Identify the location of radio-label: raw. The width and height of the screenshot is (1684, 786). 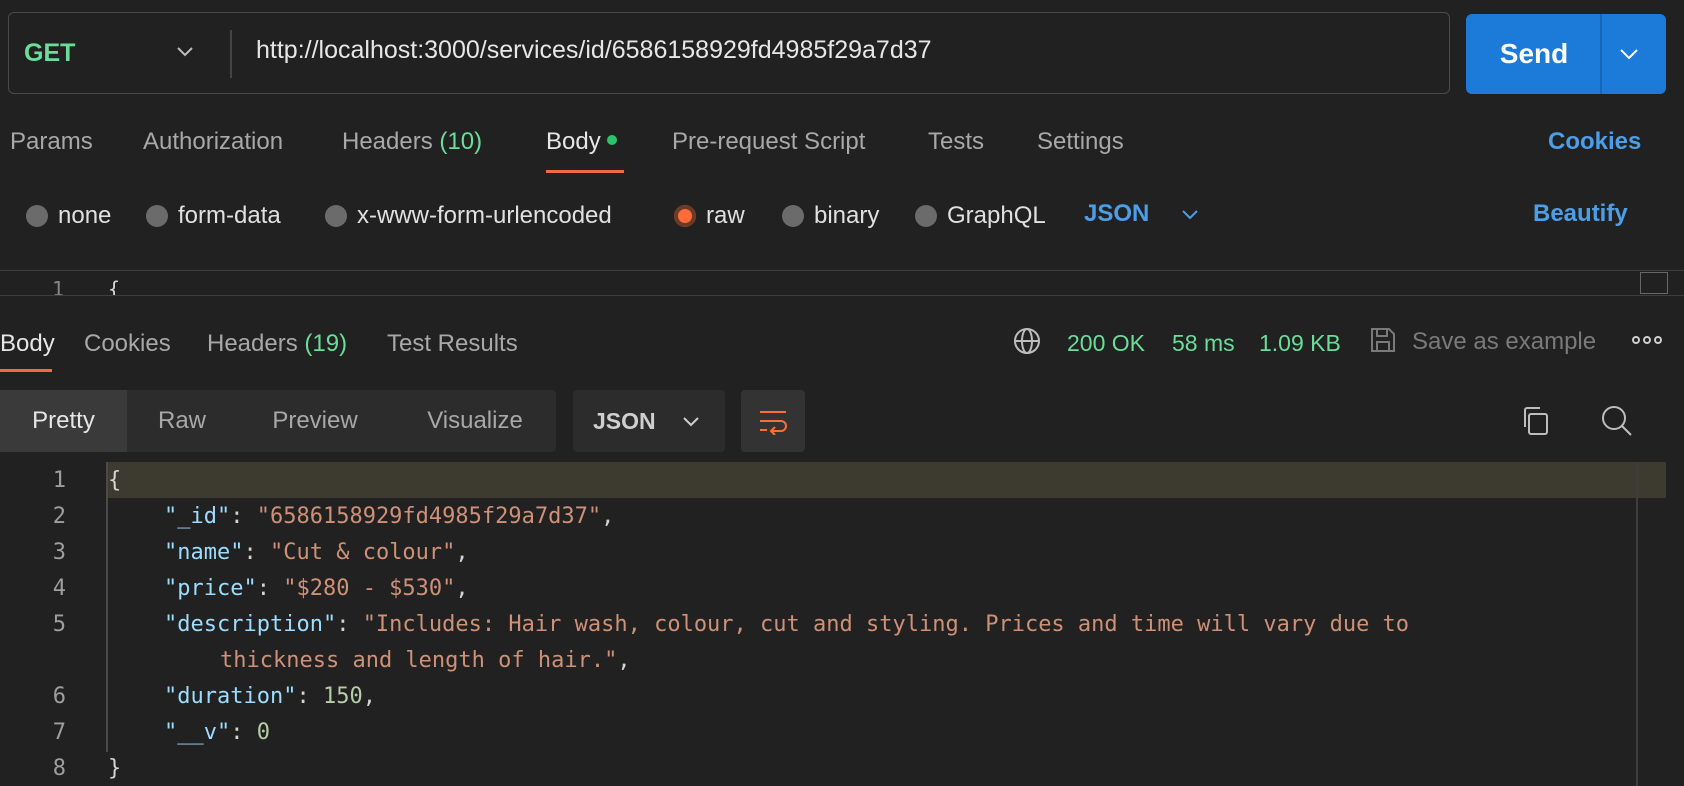
(725, 215).